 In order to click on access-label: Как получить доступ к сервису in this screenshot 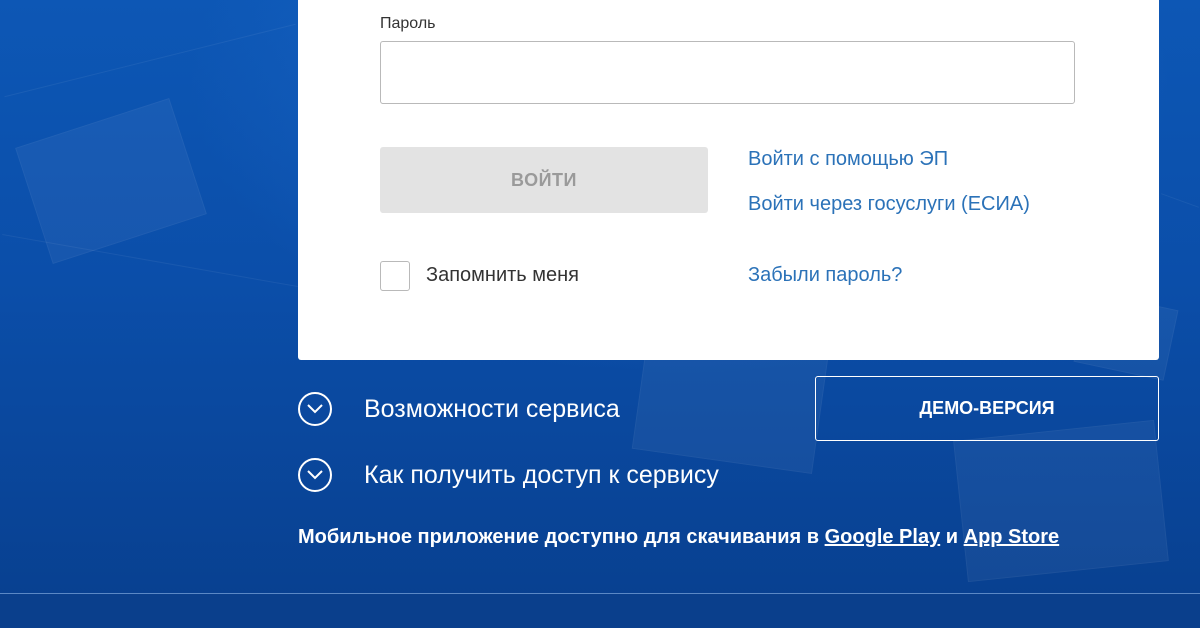, I will do `click(541, 474)`.